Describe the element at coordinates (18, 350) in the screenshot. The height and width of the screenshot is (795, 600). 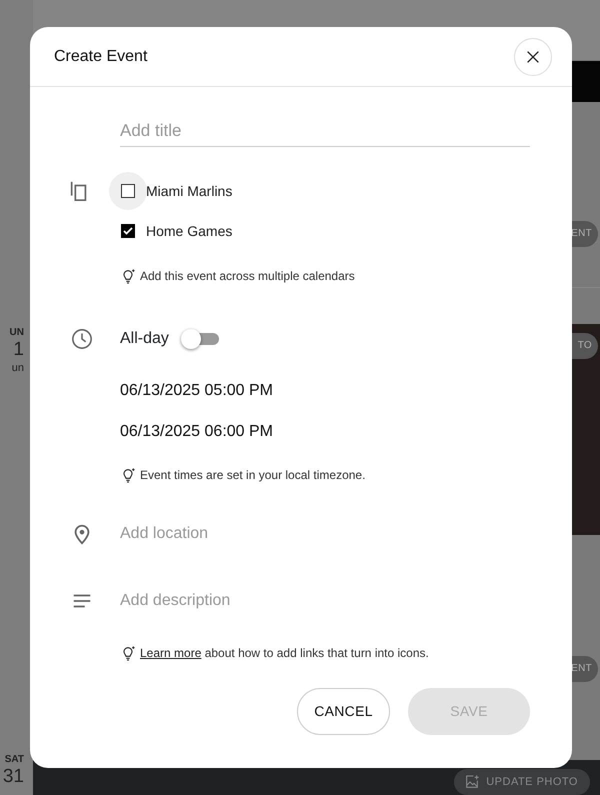
I see `day-number: 1` at that location.